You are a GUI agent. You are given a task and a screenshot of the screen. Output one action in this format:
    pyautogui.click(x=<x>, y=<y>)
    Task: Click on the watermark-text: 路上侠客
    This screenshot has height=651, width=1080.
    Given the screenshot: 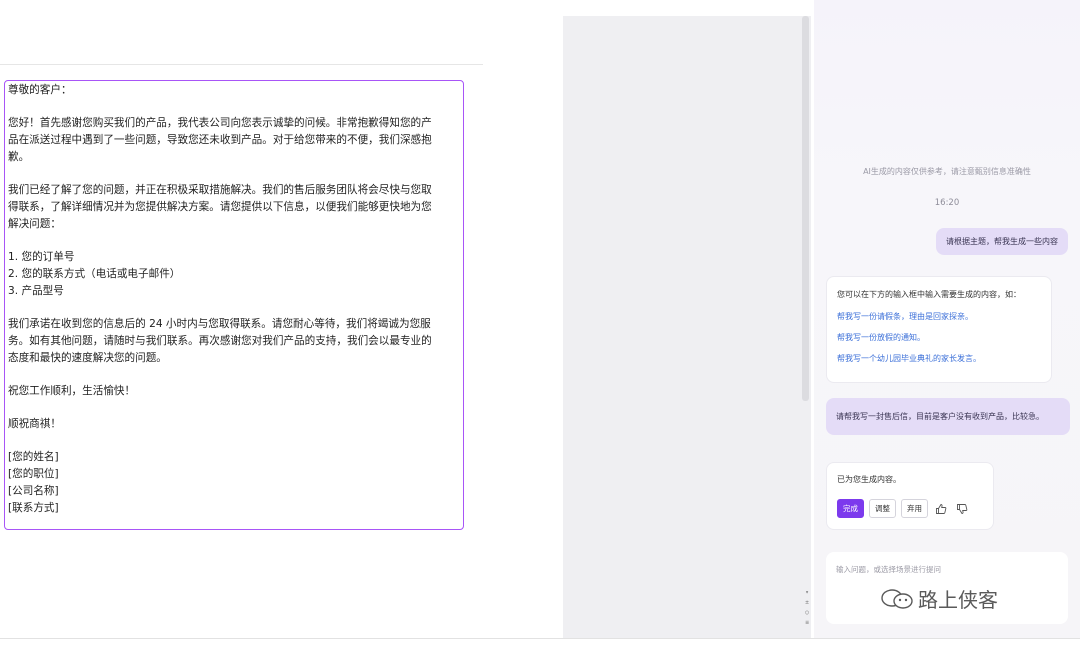 What is the action you would take?
    pyautogui.click(x=958, y=600)
    